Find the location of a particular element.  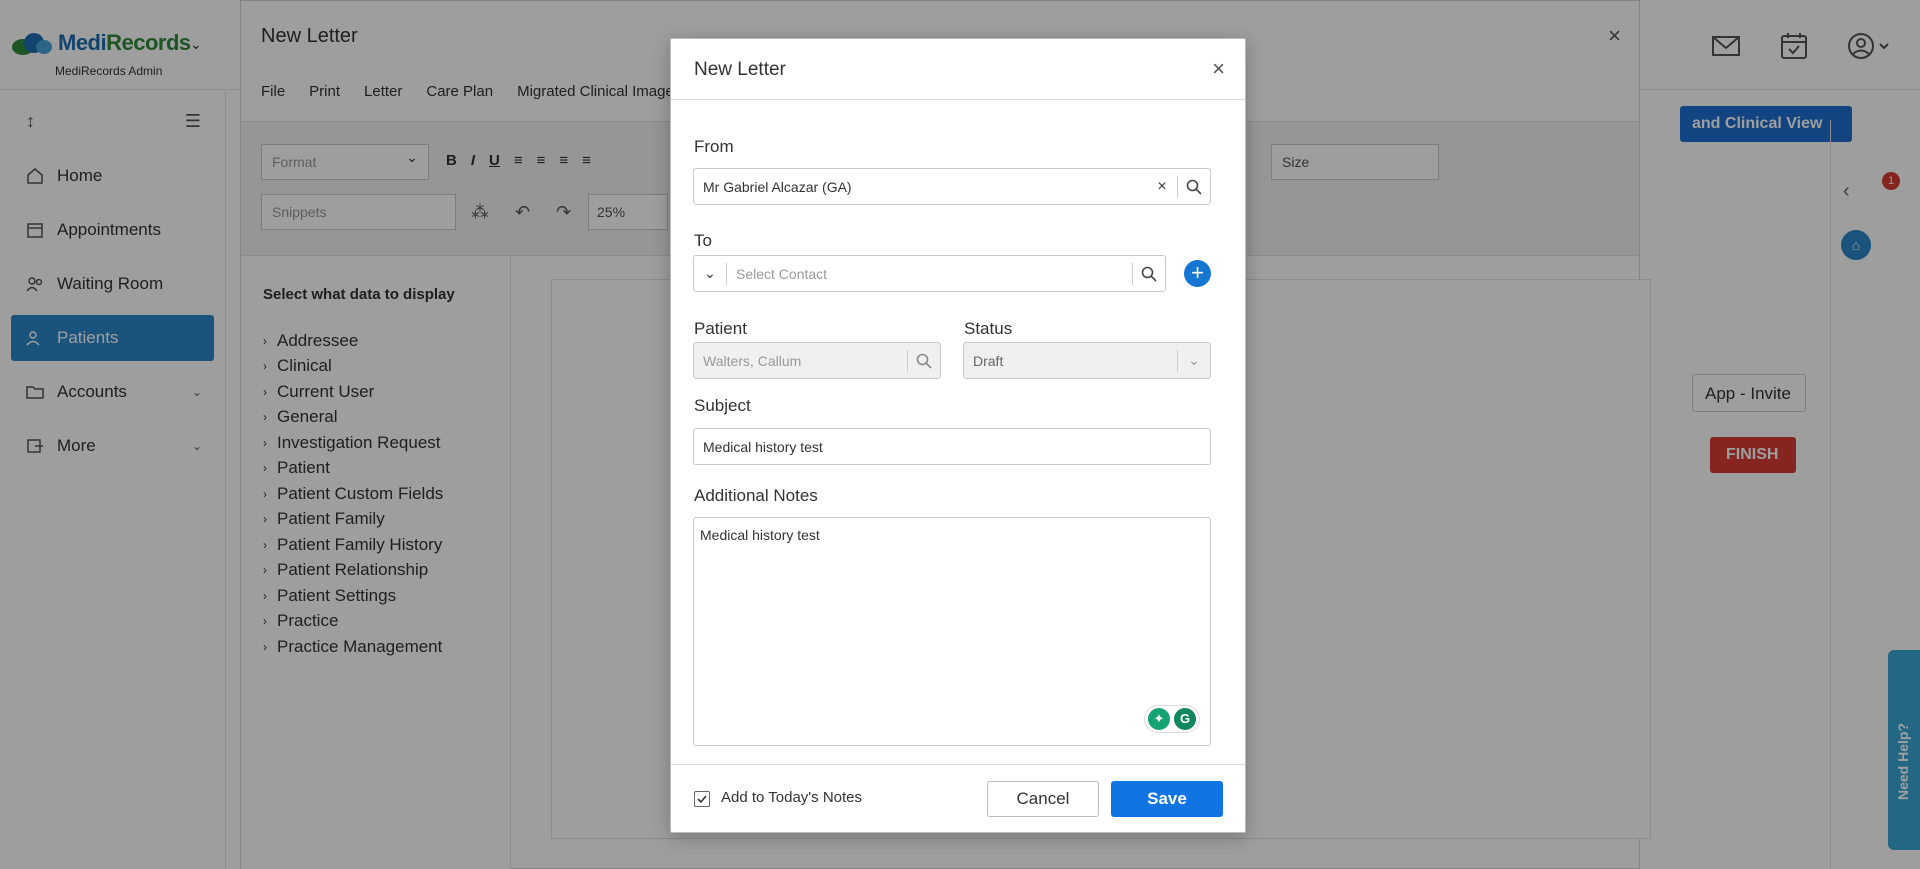

close-icon: × is located at coordinates (1218, 69).